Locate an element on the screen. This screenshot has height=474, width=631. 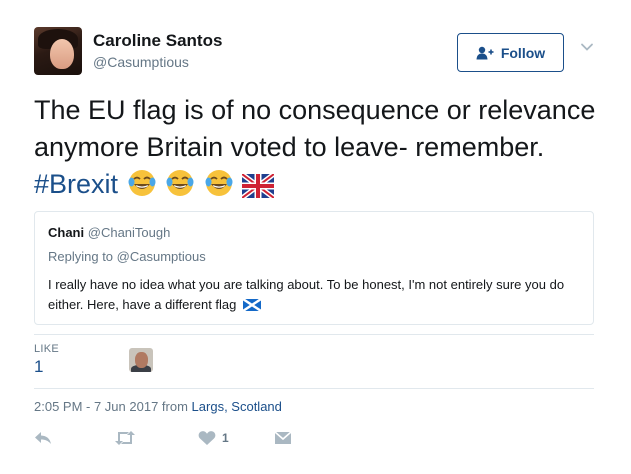
author-avatar is located at coordinates (58, 51).